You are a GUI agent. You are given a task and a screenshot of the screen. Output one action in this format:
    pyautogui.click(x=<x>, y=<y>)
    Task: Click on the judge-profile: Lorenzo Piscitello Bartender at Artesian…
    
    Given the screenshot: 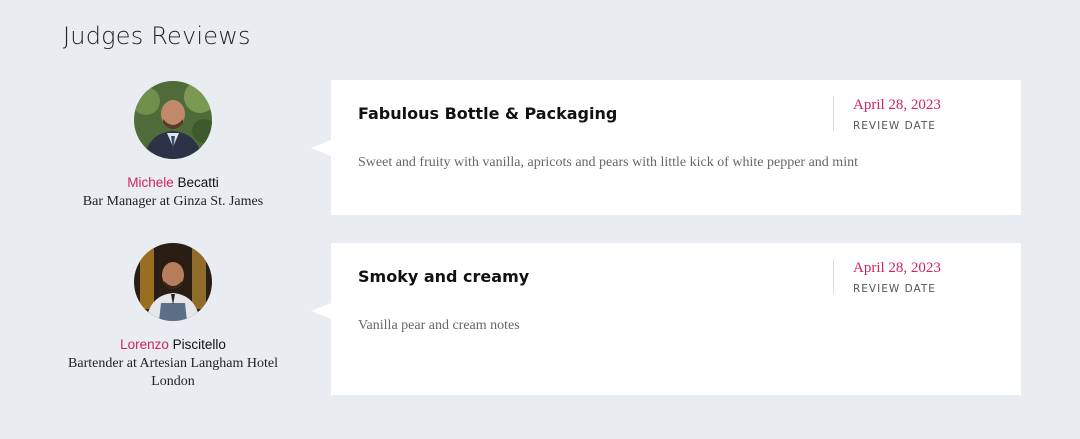 What is the action you would take?
    pyautogui.click(x=173, y=317)
    